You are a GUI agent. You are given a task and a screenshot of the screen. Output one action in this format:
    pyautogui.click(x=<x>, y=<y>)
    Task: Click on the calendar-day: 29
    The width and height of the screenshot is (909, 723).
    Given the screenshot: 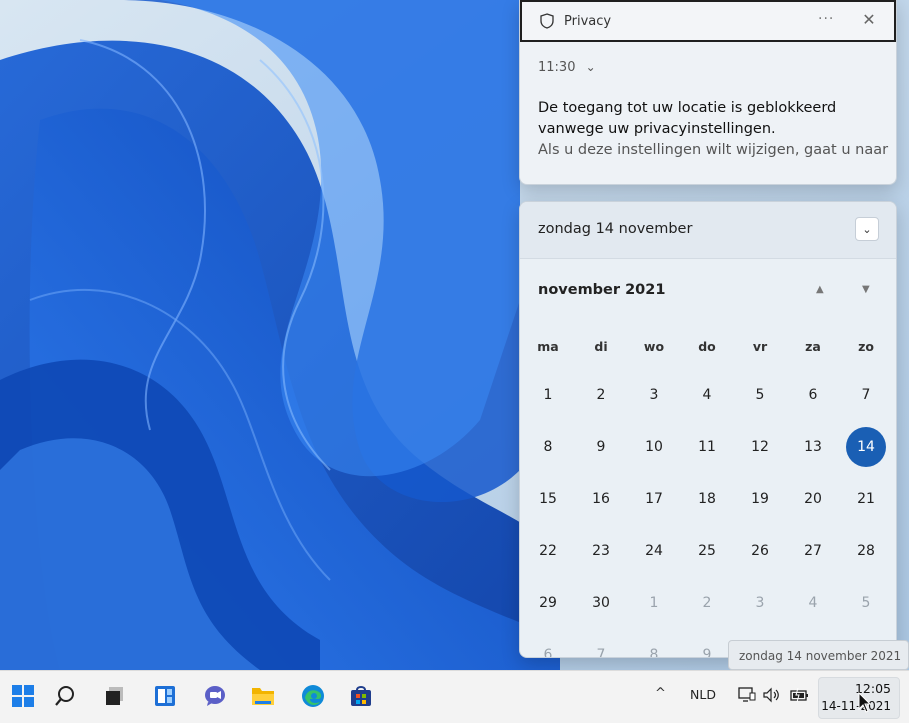 What is the action you would take?
    pyautogui.click(x=548, y=603)
    